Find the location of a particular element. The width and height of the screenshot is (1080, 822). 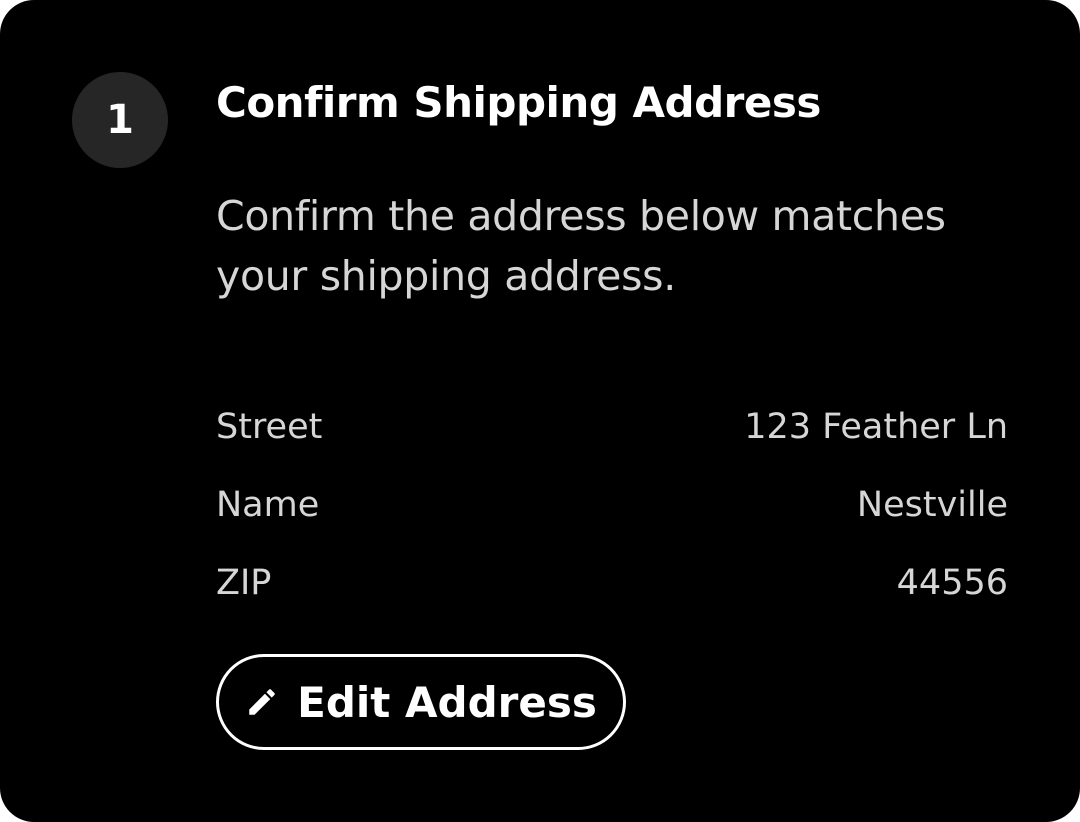

card-title: Confirm Shipping Address is located at coordinates (518, 102).